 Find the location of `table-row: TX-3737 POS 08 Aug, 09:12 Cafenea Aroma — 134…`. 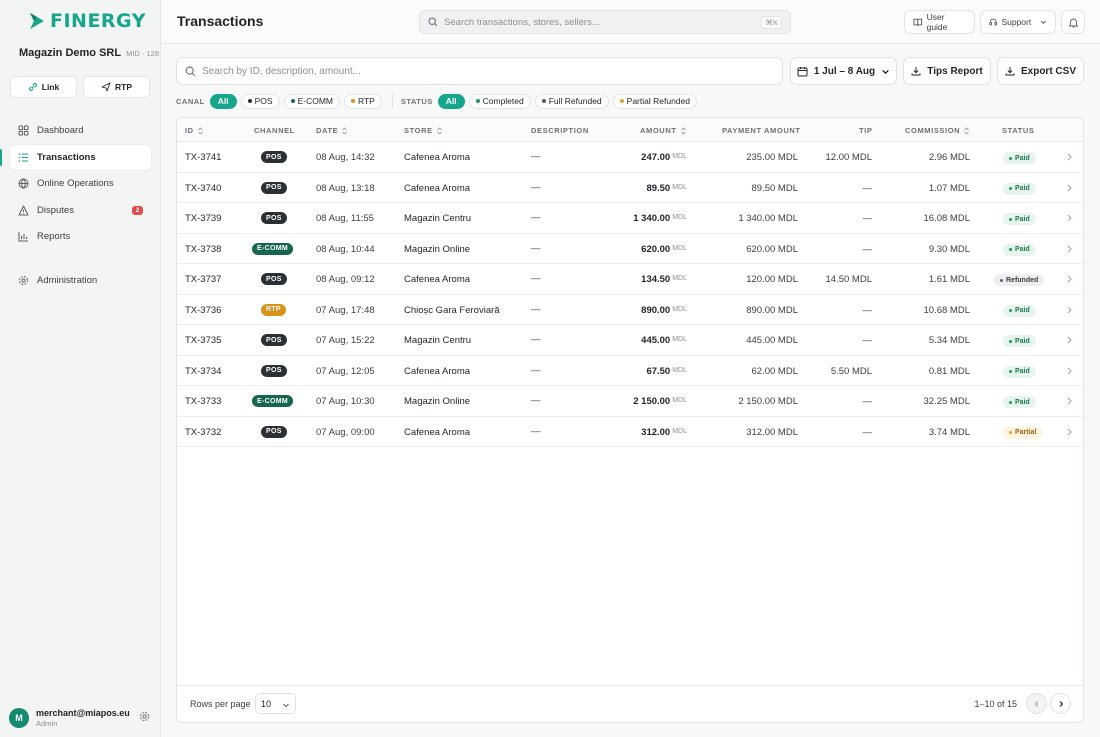

table-row: TX-3737 POS 08 Aug, 09:12 Cafenea Aroma — 134… is located at coordinates (630, 279).